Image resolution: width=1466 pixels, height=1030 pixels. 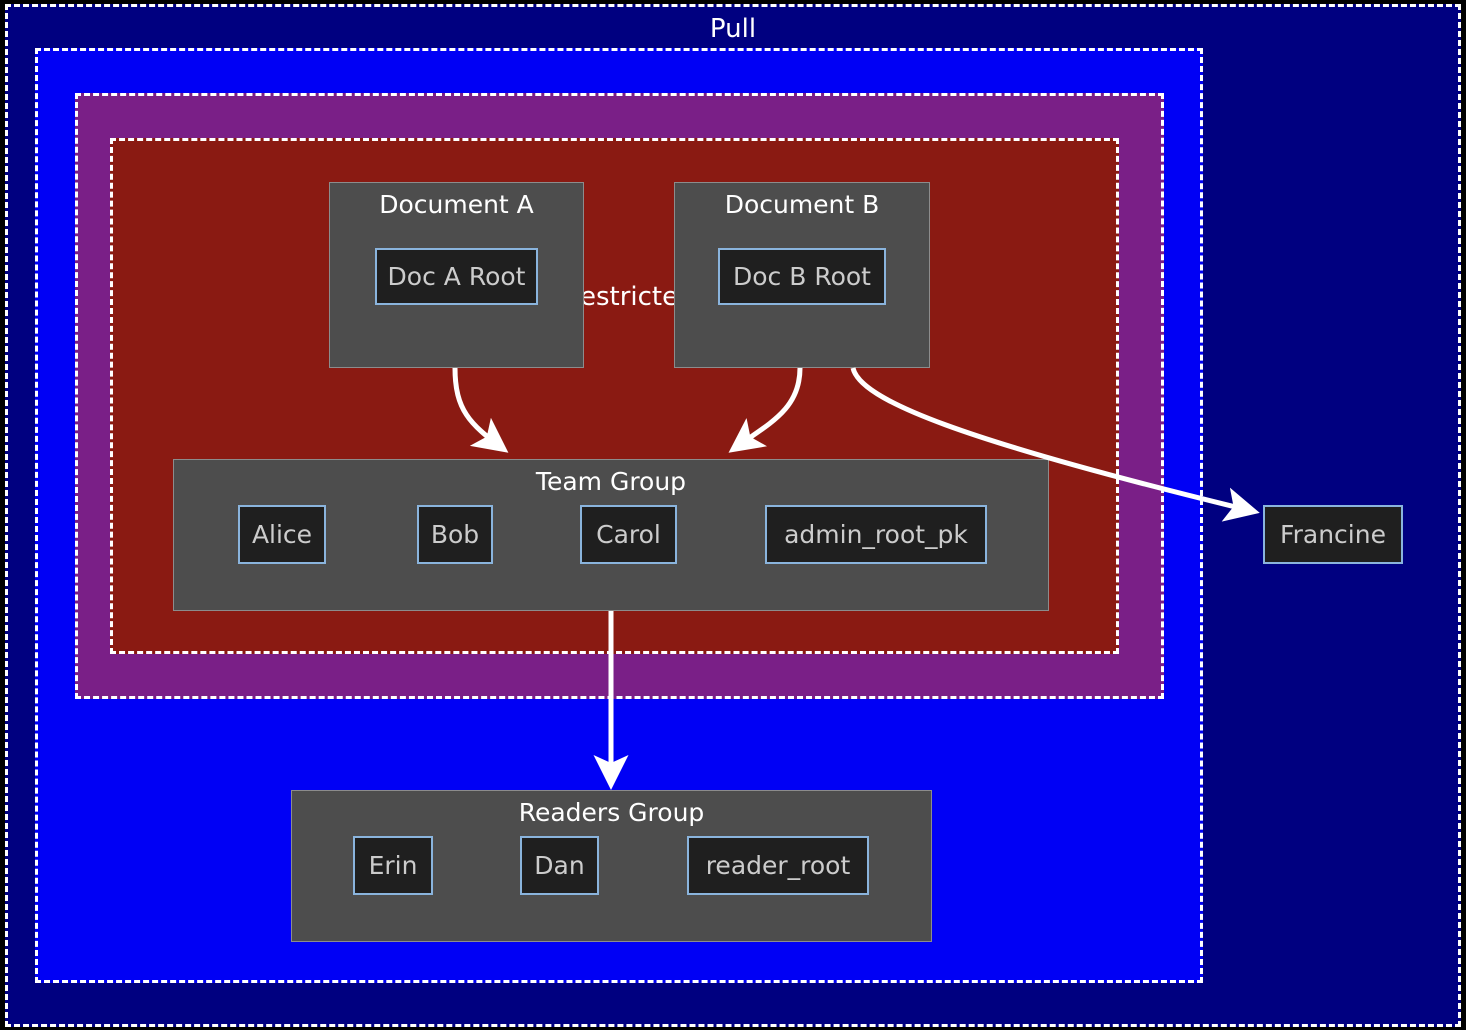 What do you see at coordinates (778, 865) in the screenshot?
I see `node-reader-root: reader_root` at bounding box center [778, 865].